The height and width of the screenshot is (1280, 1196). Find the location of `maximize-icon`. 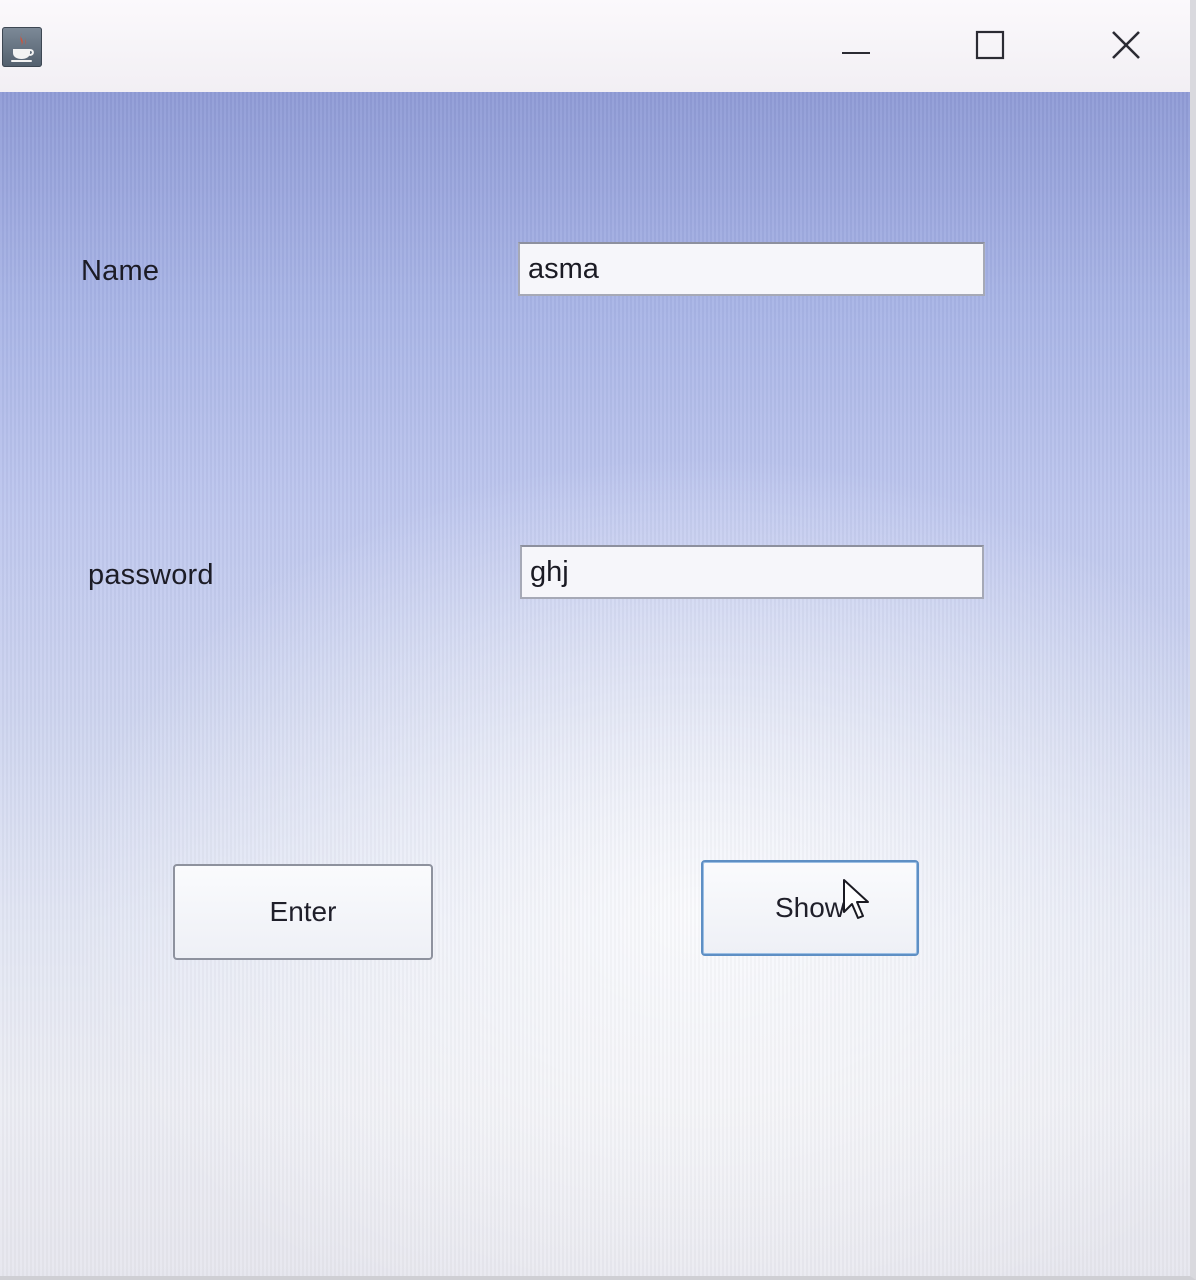

maximize-icon is located at coordinates (990, 47).